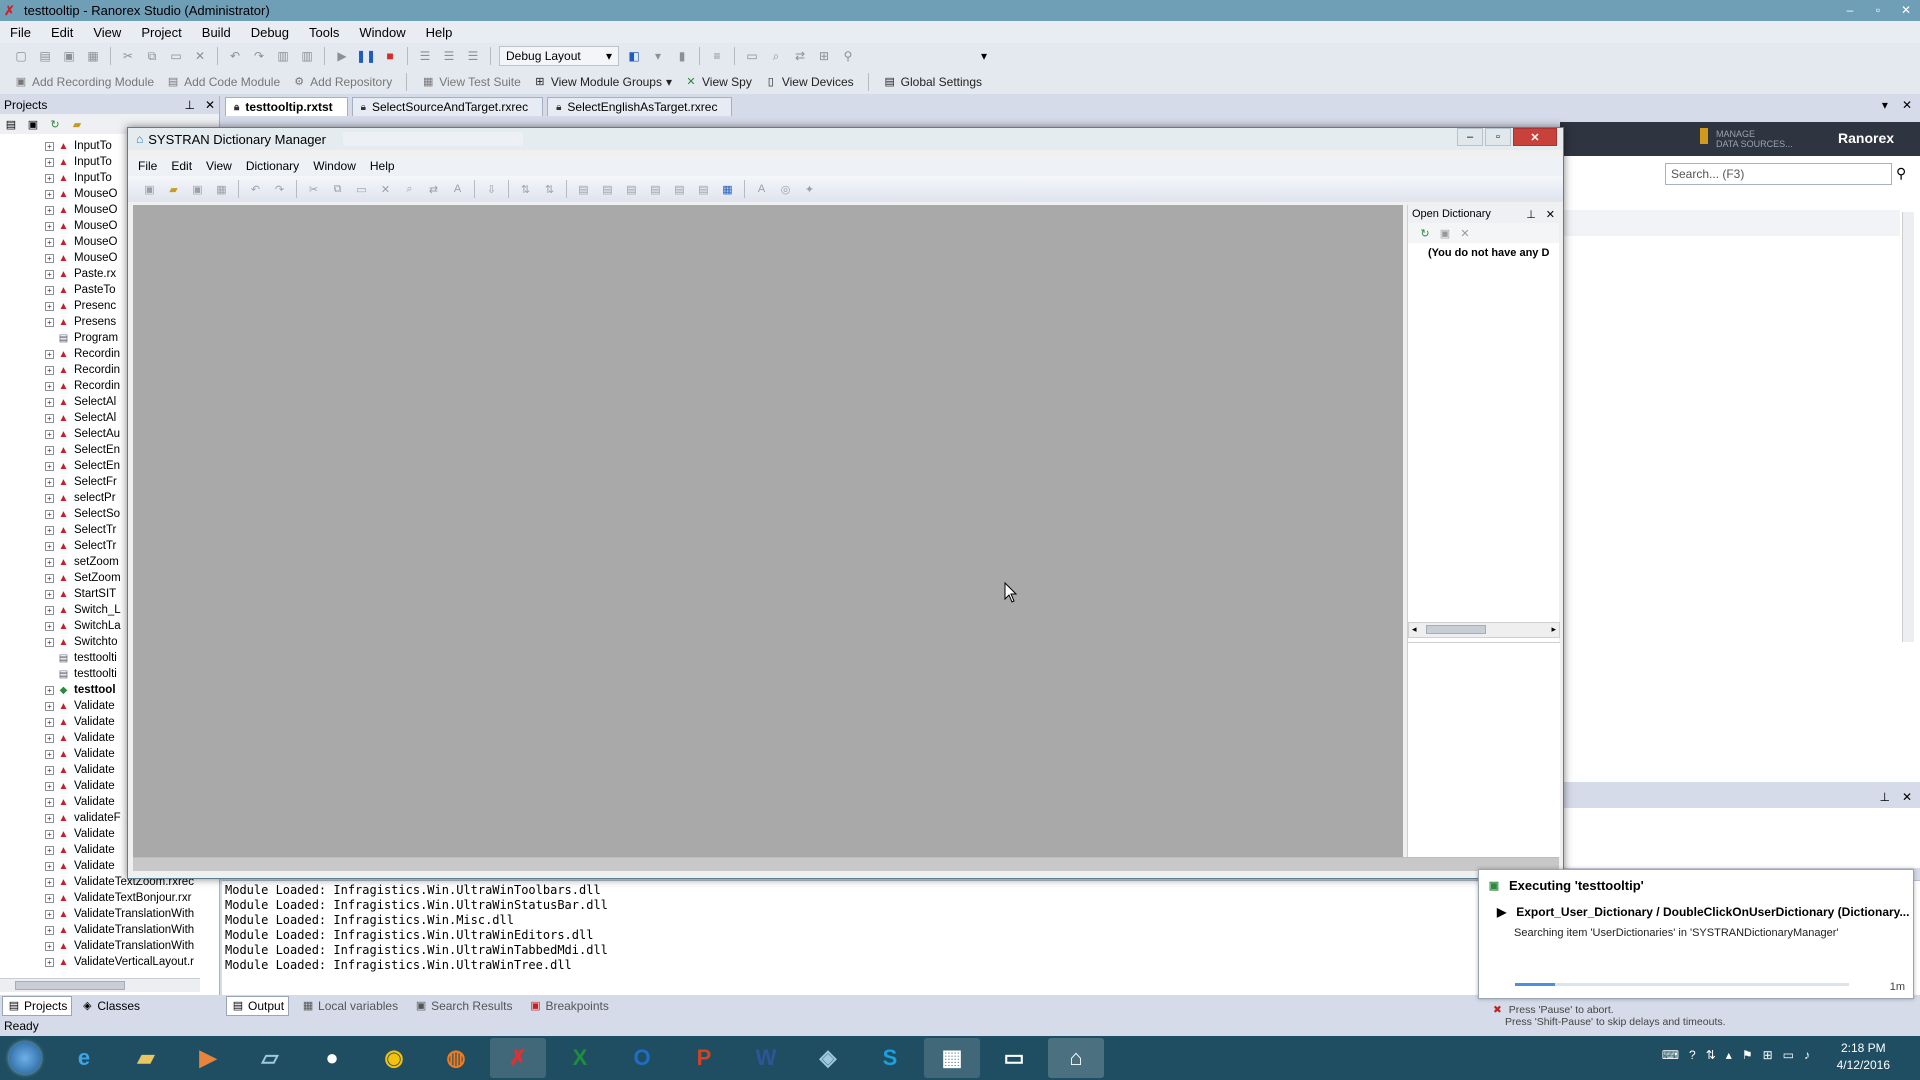 This screenshot has height=1080, width=1920. Describe the element at coordinates (634, 56) in the screenshot. I see `bookmark-icon: ◧` at that location.